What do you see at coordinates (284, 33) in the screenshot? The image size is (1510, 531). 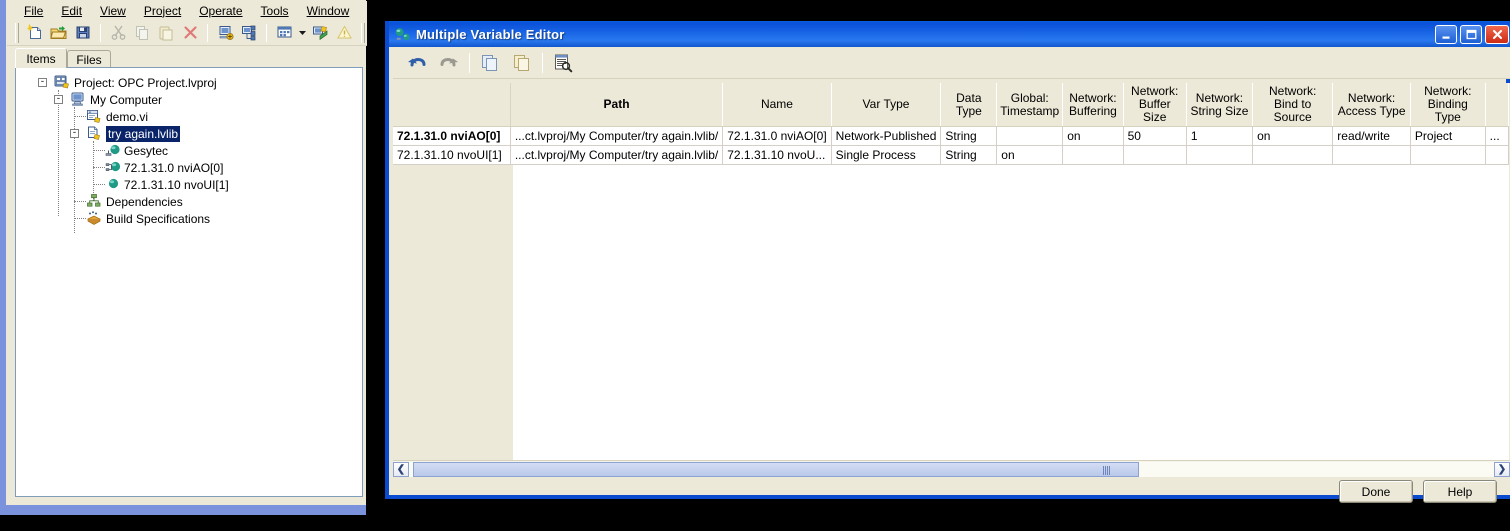 I see `grid-view-icon` at bounding box center [284, 33].